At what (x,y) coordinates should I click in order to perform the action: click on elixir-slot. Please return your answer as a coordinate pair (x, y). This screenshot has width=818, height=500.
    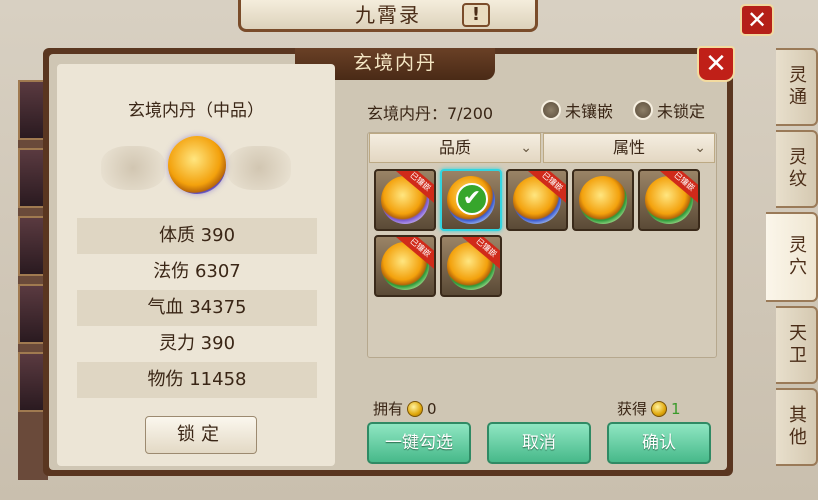
    Looking at the image, I should click on (603, 200).